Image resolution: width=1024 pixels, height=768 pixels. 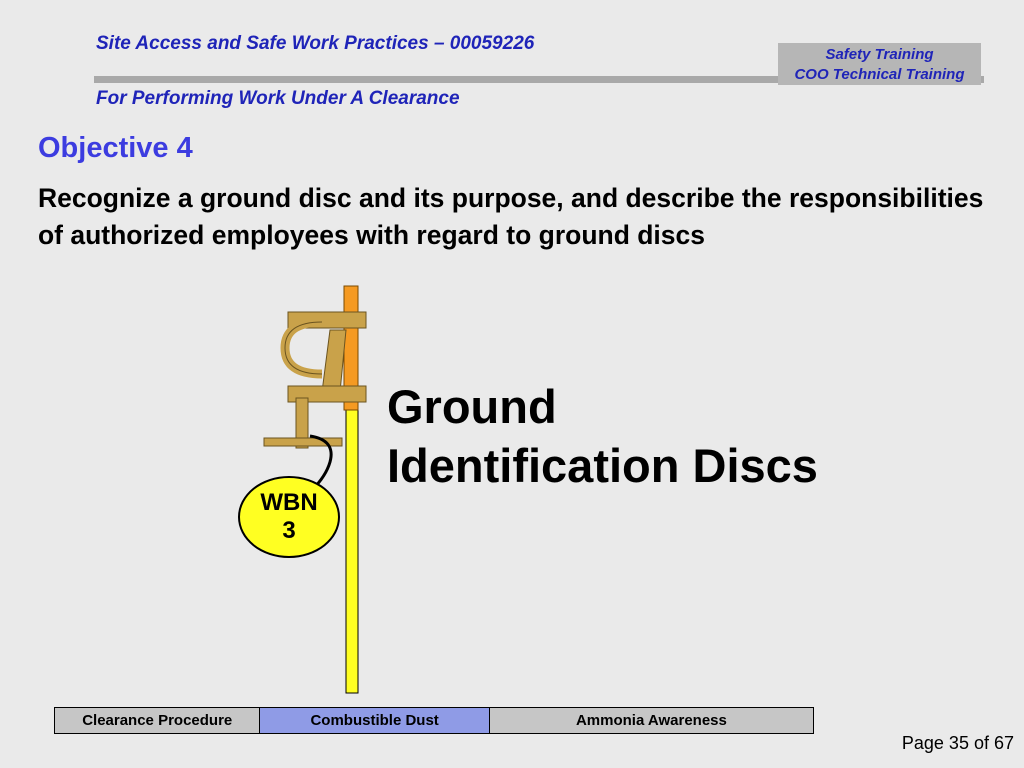 I want to click on disc-label-wbn: WBN, so click(x=289, y=502).